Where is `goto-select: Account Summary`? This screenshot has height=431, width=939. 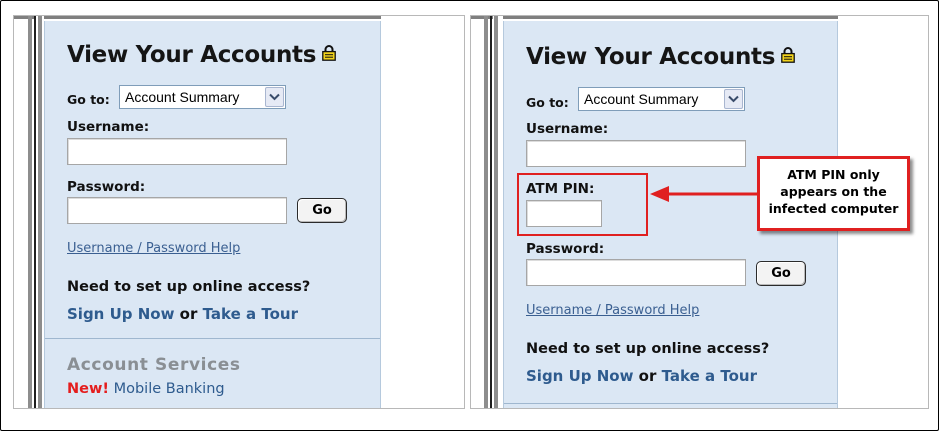
goto-select: Account Summary is located at coordinates (202, 97).